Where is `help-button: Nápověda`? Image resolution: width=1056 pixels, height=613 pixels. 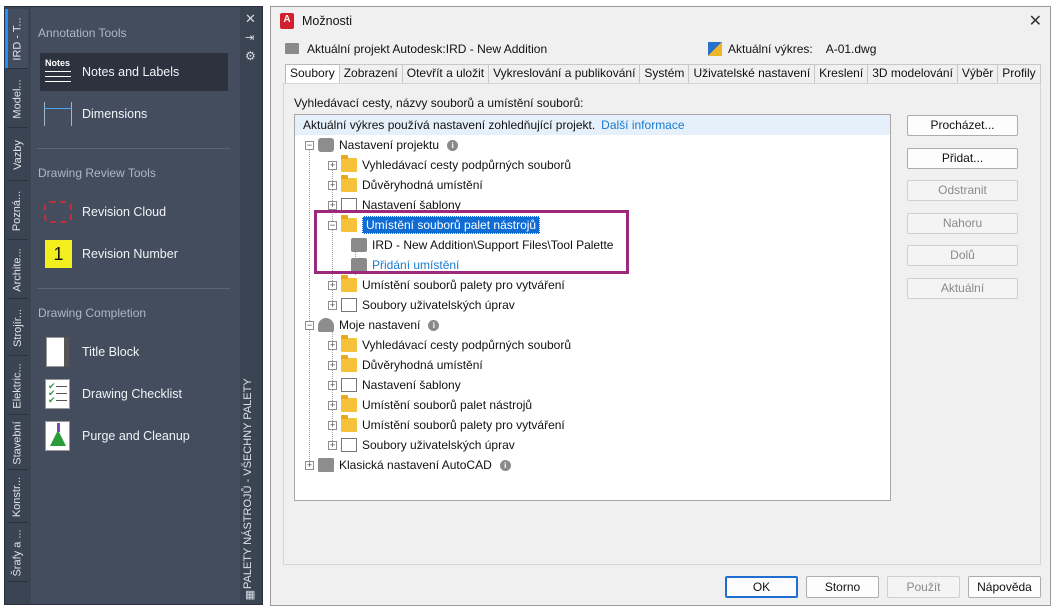
help-button: Nápověda is located at coordinates (1004, 587).